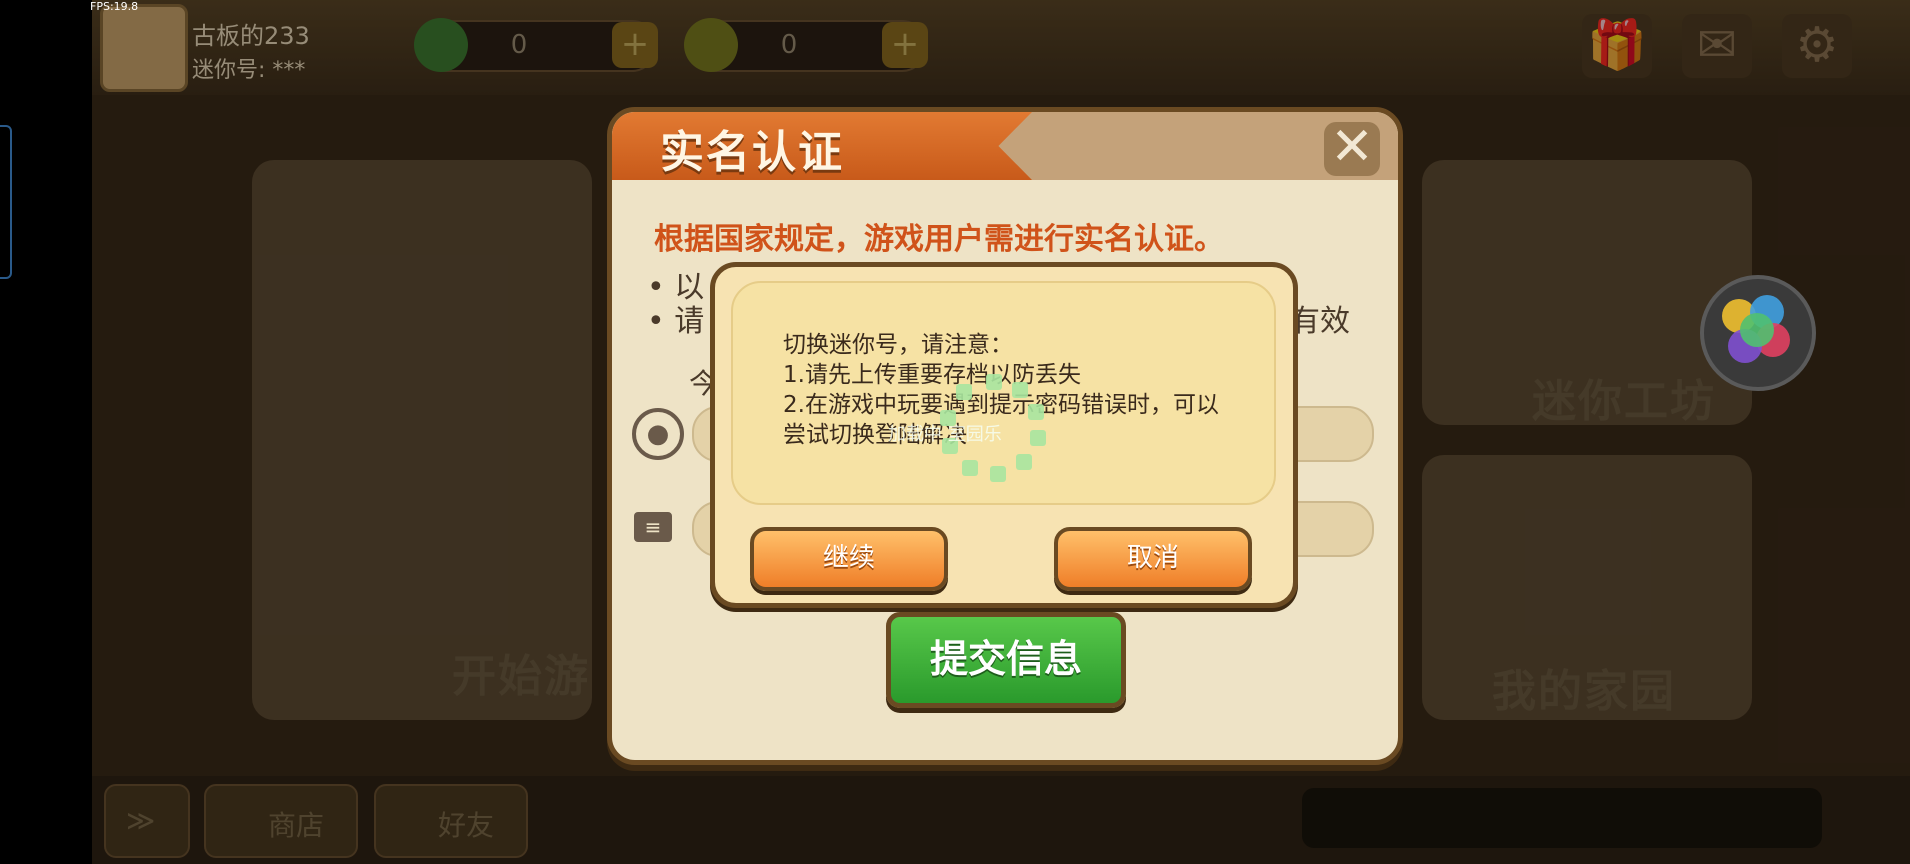  What do you see at coordinates (752, 152) in the screenshot?
I see `dialog-title: 实名认证` at bounding box center [752, 152].